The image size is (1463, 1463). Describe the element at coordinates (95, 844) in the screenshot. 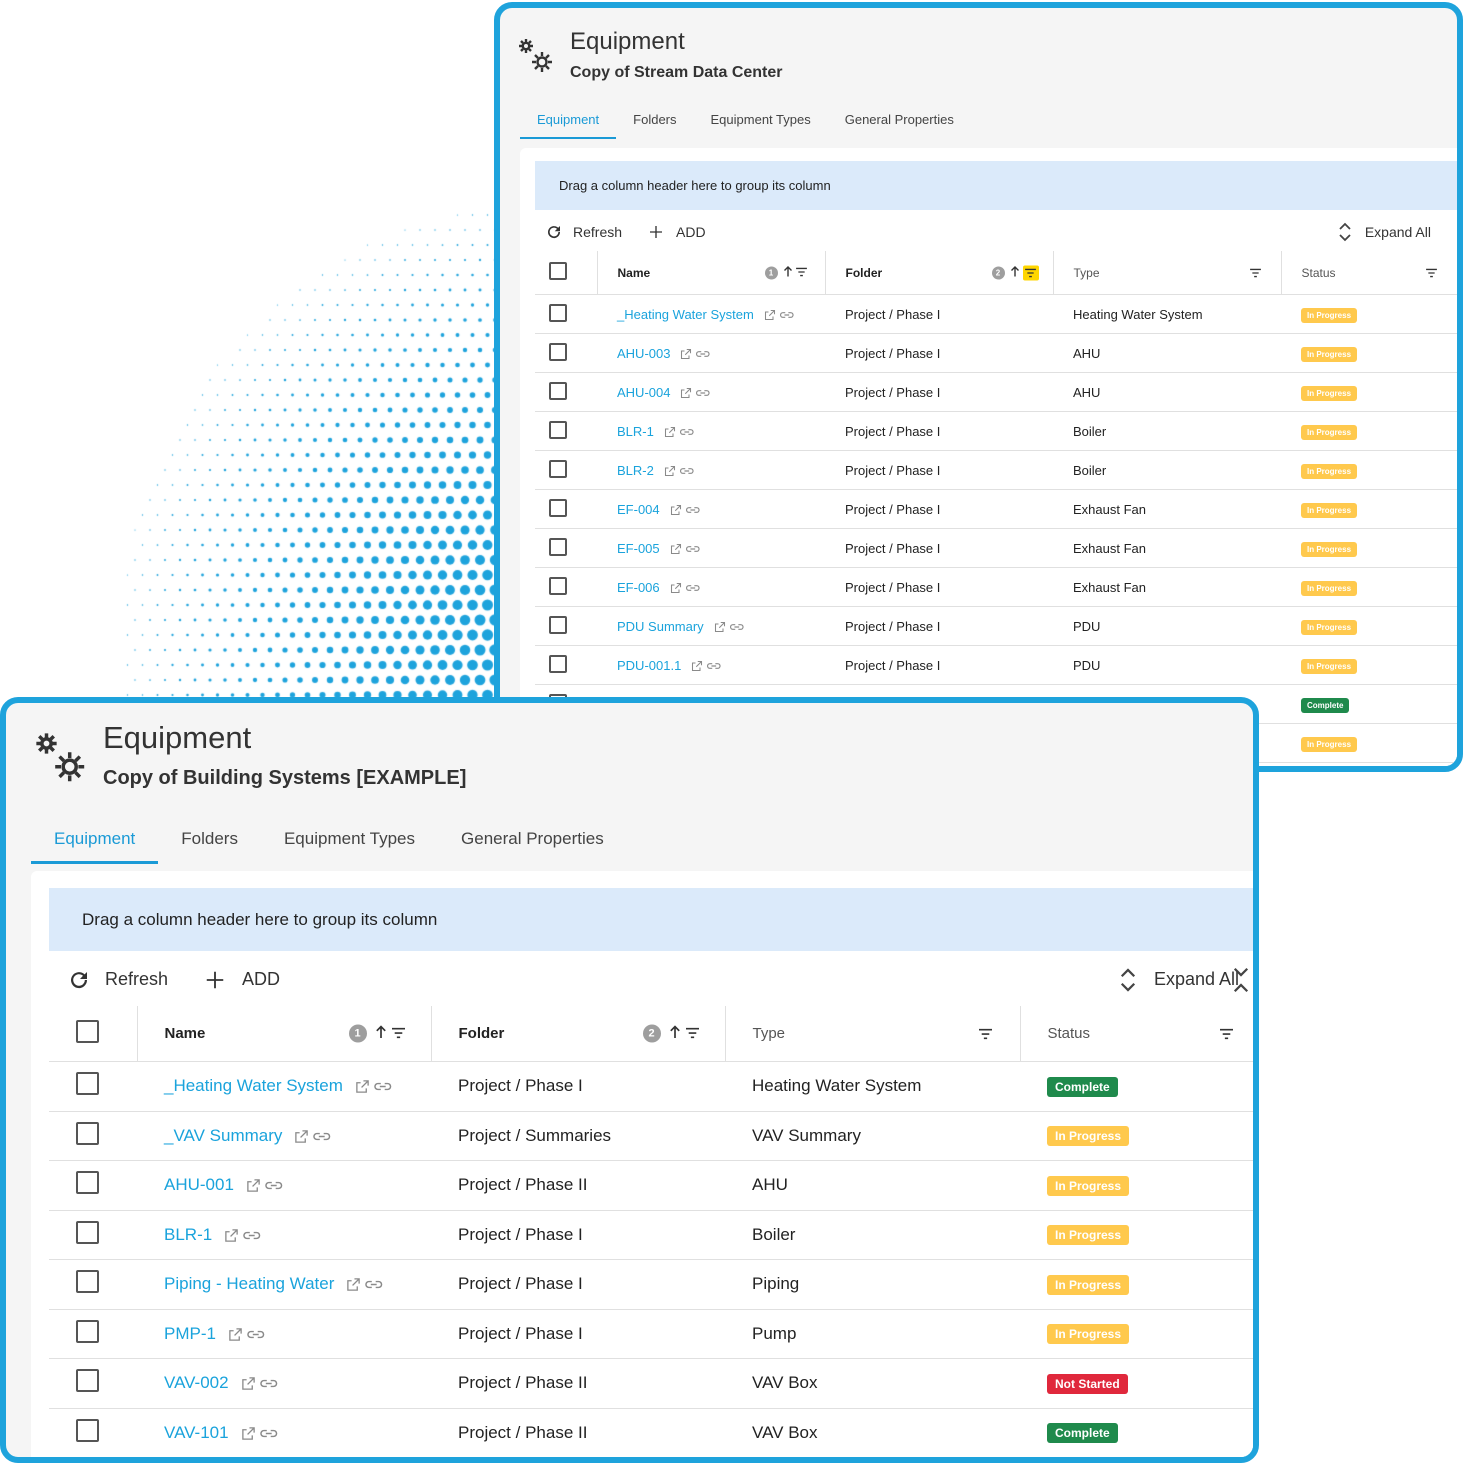

I see `tab-equipment: Equipment` at that location.